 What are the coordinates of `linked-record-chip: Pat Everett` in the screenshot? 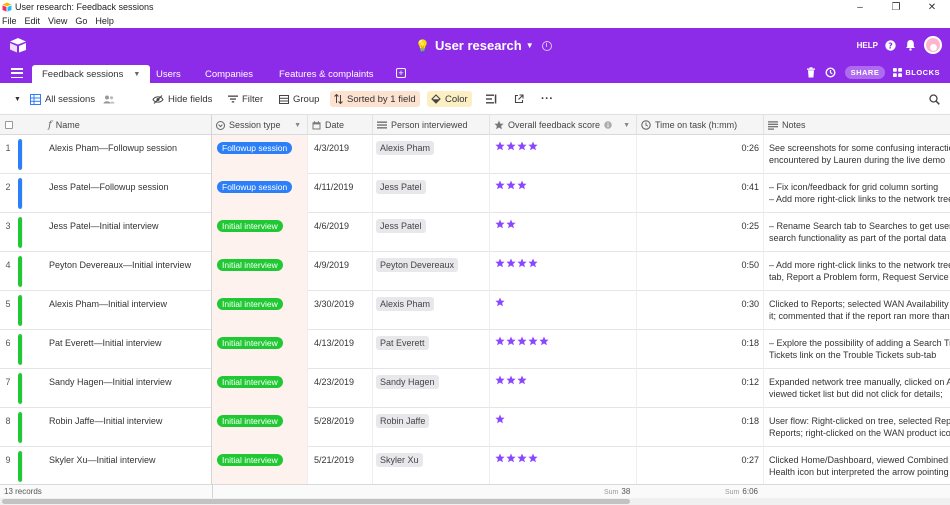 It's located at (402, 343).